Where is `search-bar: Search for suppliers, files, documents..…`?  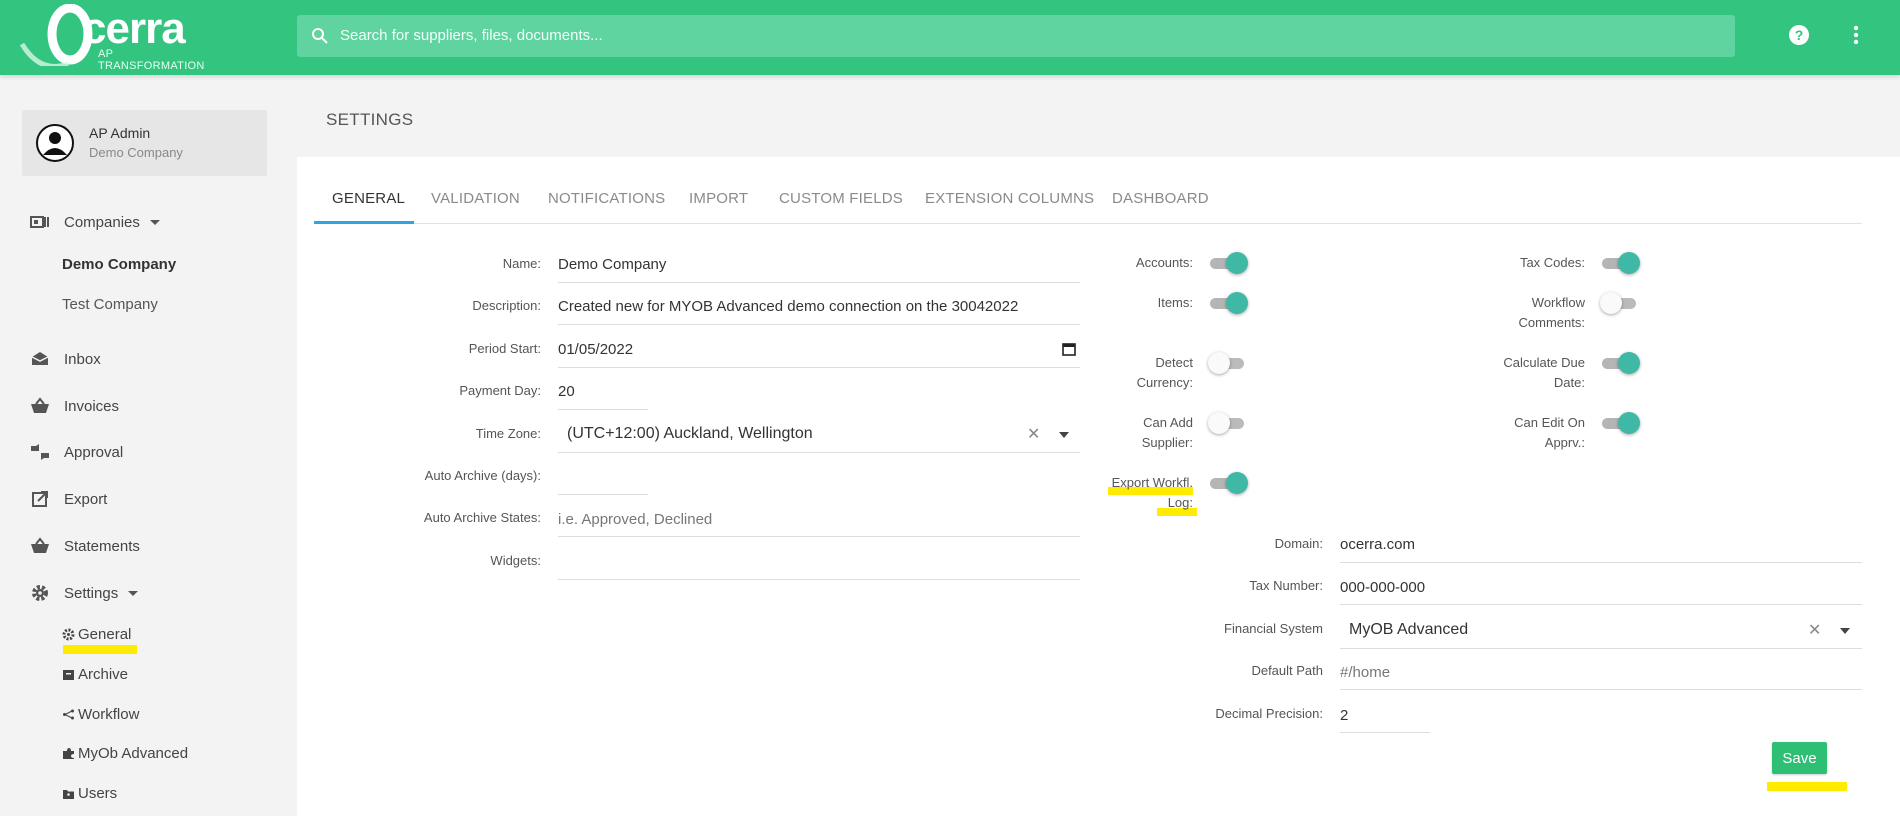 search-bar: Search for suppliers, files, documents..… is located at coordinates (1016, 36).